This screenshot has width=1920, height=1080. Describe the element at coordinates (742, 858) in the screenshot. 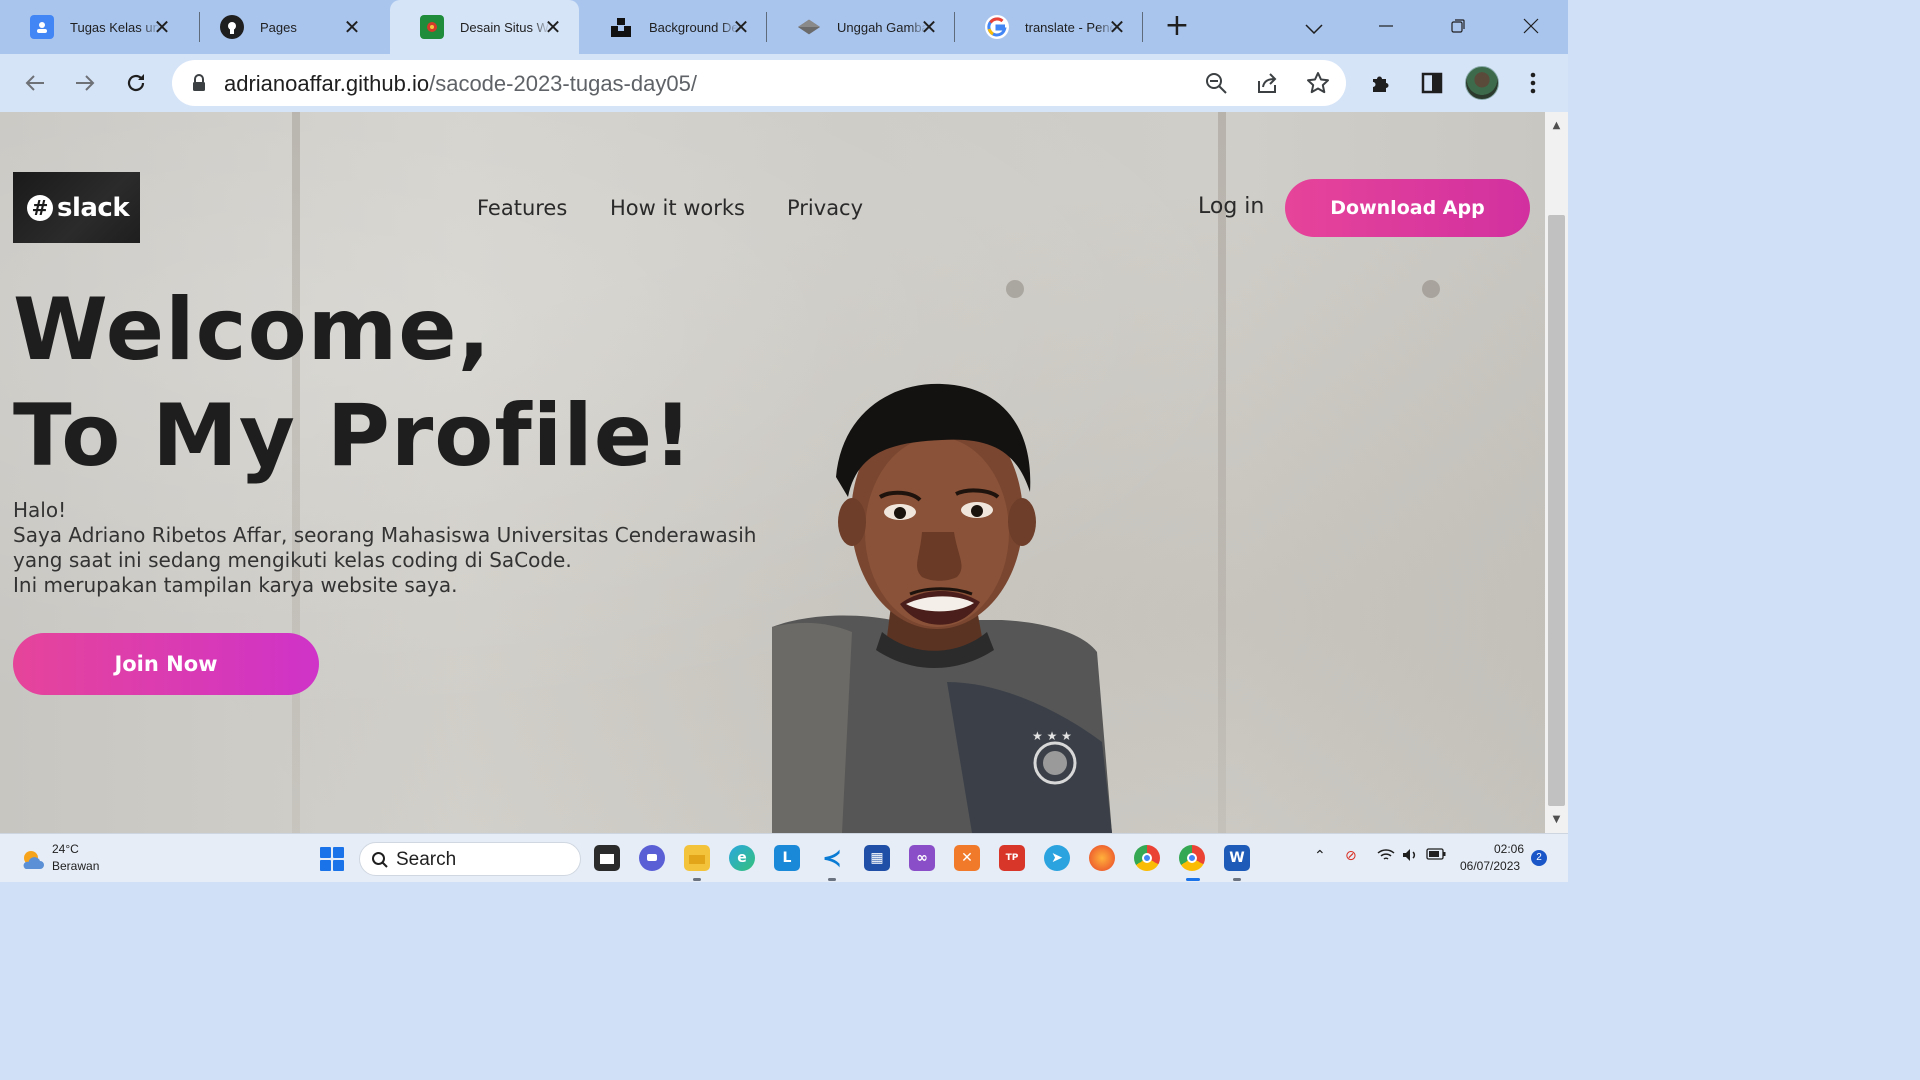

I see `edge-icon: e` at that location.